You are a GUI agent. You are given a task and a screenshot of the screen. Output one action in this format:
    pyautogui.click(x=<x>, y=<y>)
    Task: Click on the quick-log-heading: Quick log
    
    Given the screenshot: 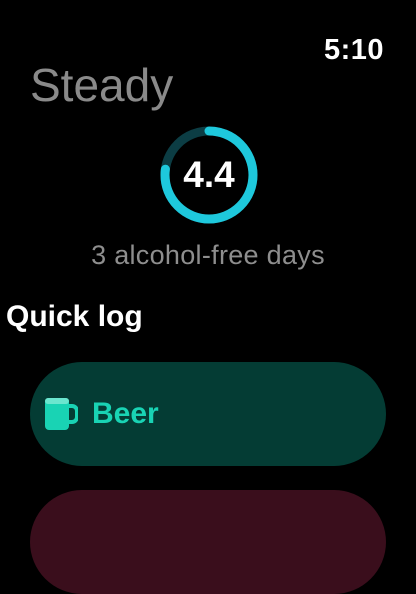 What is the action you would take?
    pyautogui.click(x=74, y=316)
    